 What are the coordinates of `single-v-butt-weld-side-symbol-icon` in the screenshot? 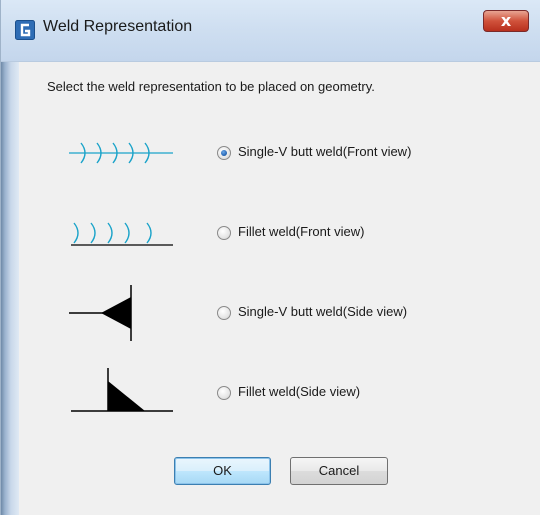 It's located at (100, 313).